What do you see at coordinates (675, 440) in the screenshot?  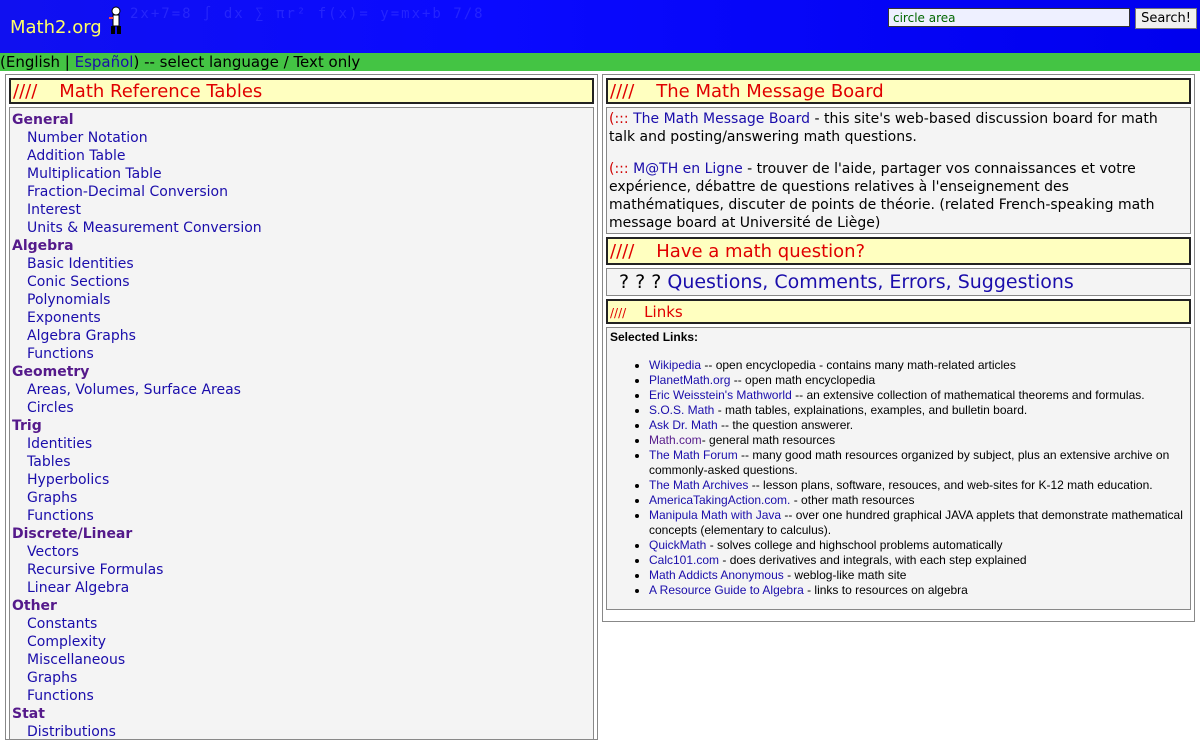 I see `link-math-com: Math.com` at bounding box center [675, 440].